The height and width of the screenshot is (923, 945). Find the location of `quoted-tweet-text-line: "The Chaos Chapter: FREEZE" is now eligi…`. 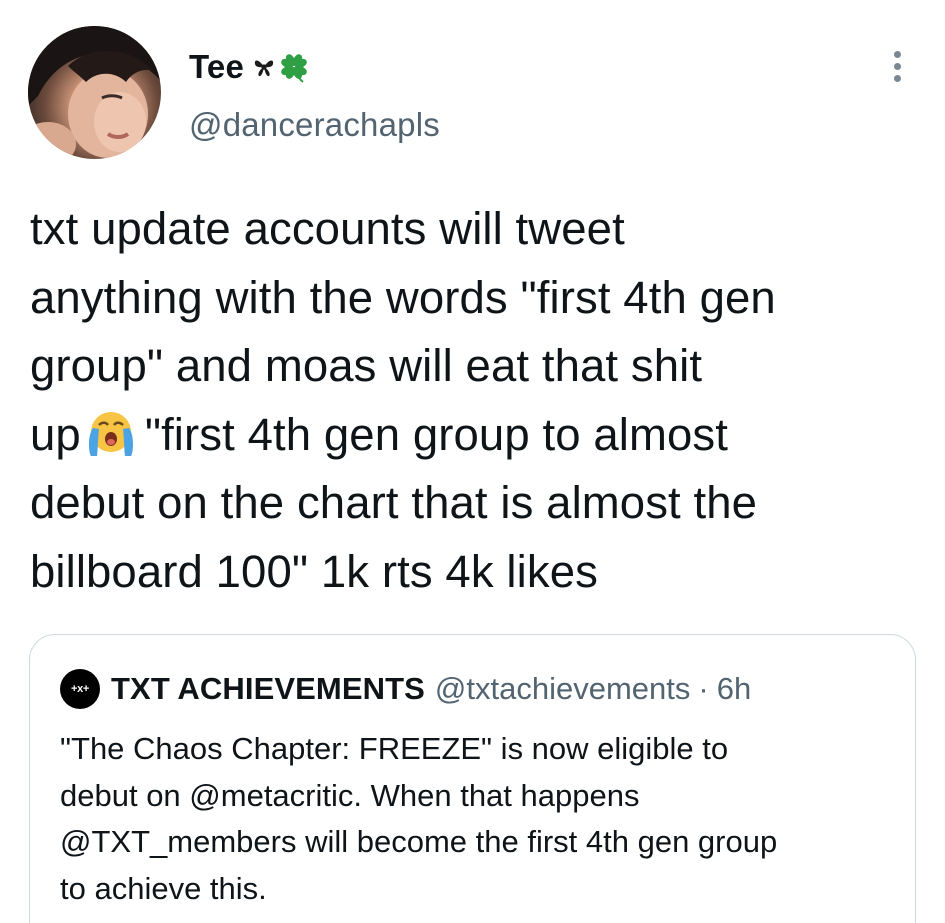

quoted-tweet-text-line: "The Chaos Chapter: FREEZE" is now eligi… is located at coordinates (394, 748).